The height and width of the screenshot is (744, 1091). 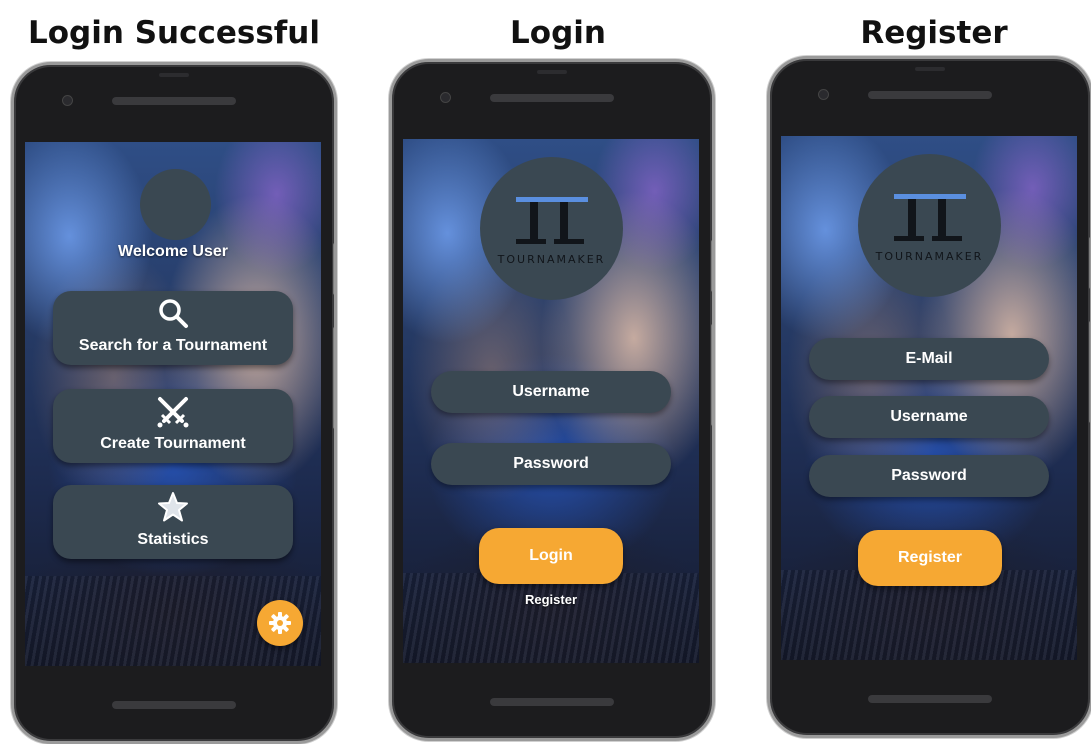 What do you see at coordinates (175, 204) in the screenshot?
I see `avatar` at bounding box center [175, 204].